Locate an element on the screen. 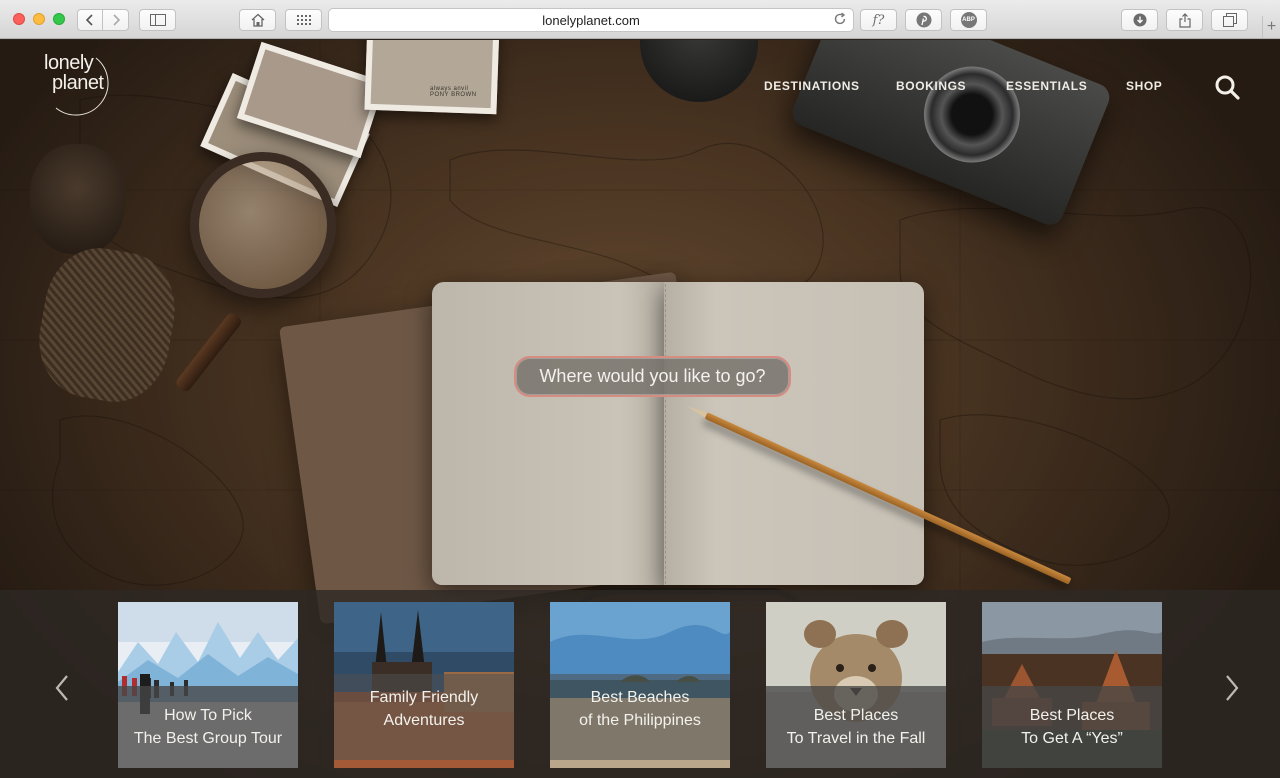  new-tab-button: + is located at coordinates (1271, 27).